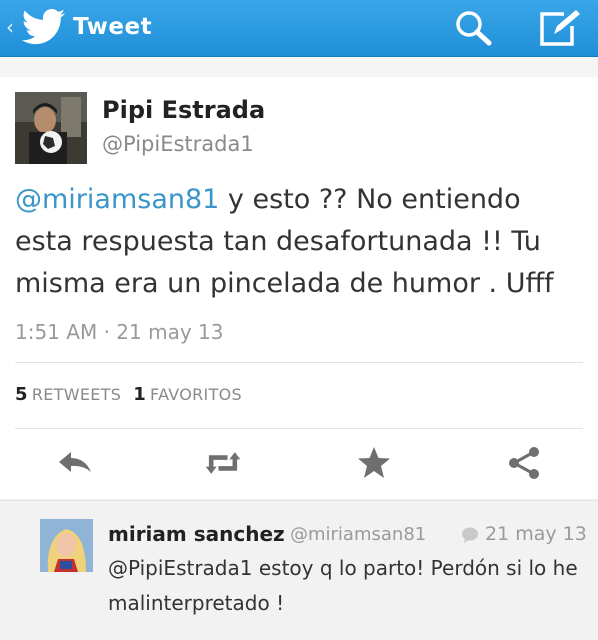 Image resolution: width=598 pixels, height=640 pixels. Describe the element at coordinates (128, 394) in the screenshot. I see `tweet-stats: 5 RETWEETS 1 FAVORITOS` at that location.